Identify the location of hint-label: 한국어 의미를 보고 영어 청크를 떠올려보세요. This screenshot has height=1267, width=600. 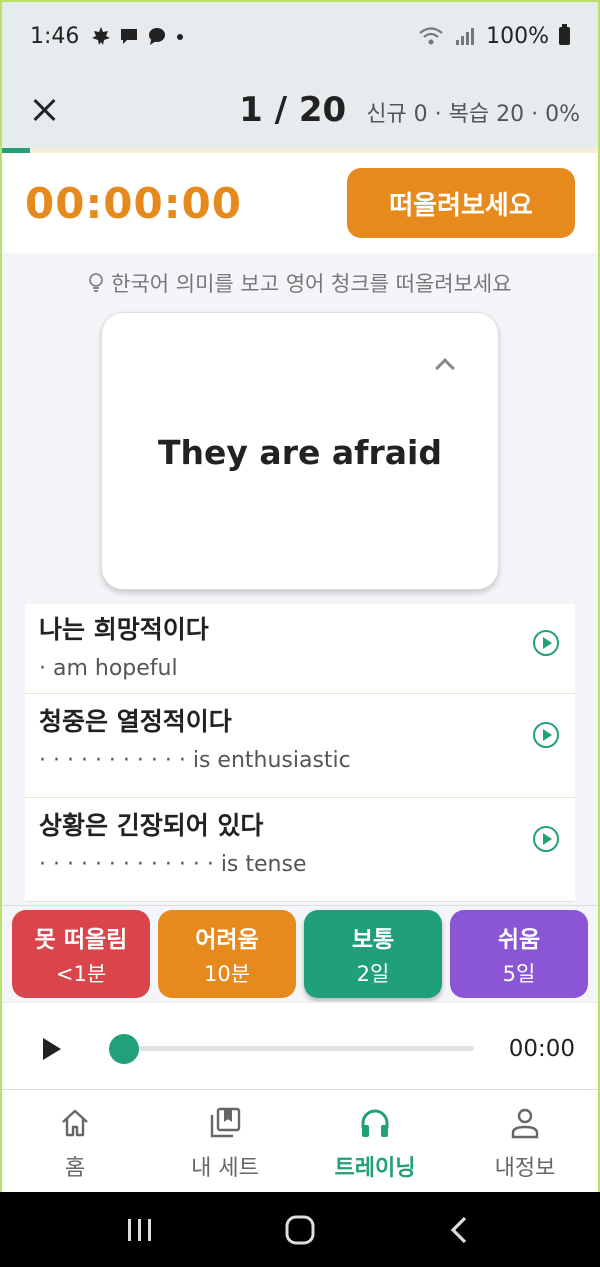
(311, 284).